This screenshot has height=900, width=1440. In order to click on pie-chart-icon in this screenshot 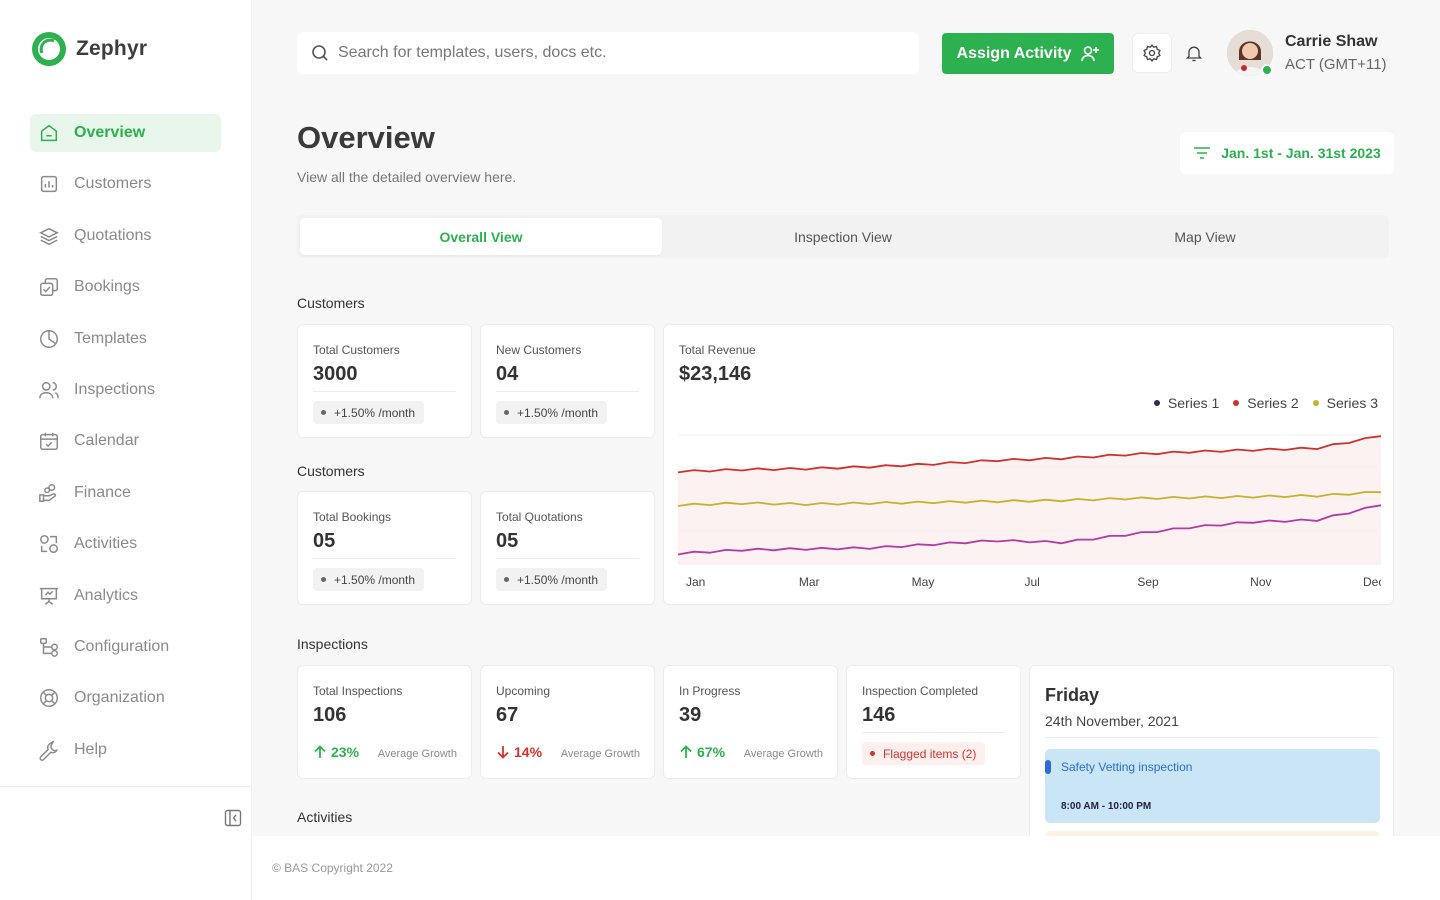, I will do `click(49, 338)`.